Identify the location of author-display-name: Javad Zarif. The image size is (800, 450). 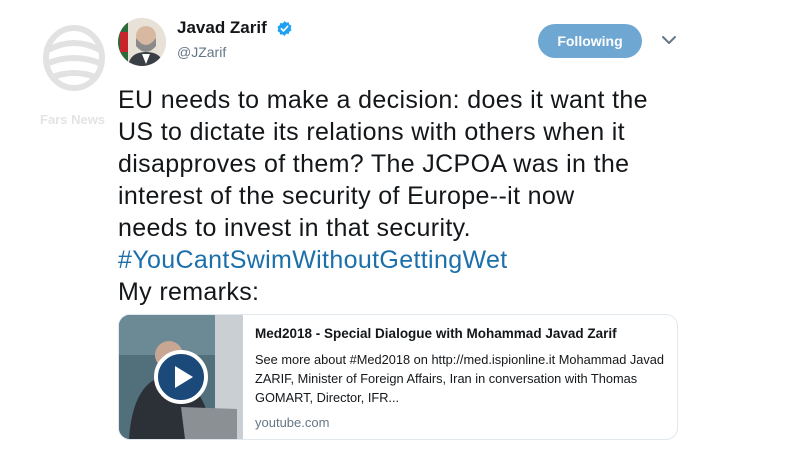
(222, 28).